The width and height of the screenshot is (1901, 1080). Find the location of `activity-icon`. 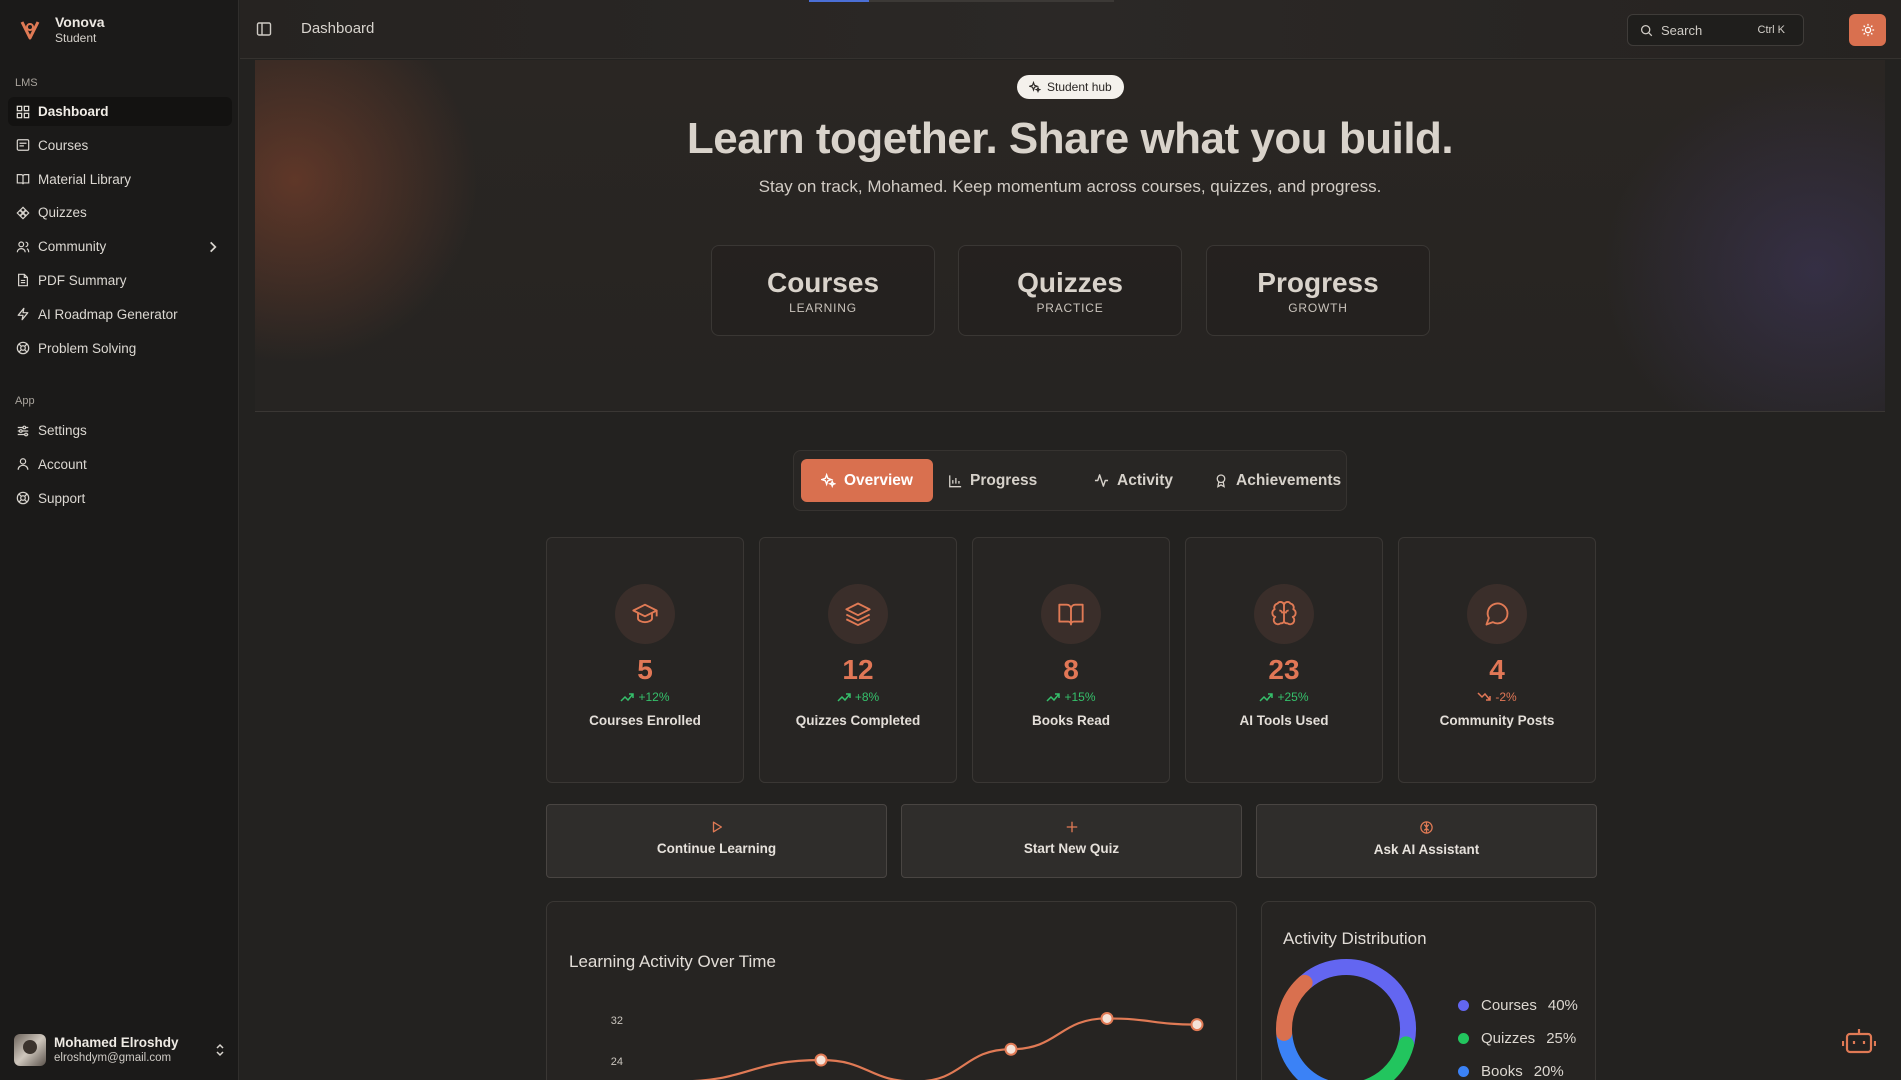

activity-icon is located at coordinates (1101, 480).